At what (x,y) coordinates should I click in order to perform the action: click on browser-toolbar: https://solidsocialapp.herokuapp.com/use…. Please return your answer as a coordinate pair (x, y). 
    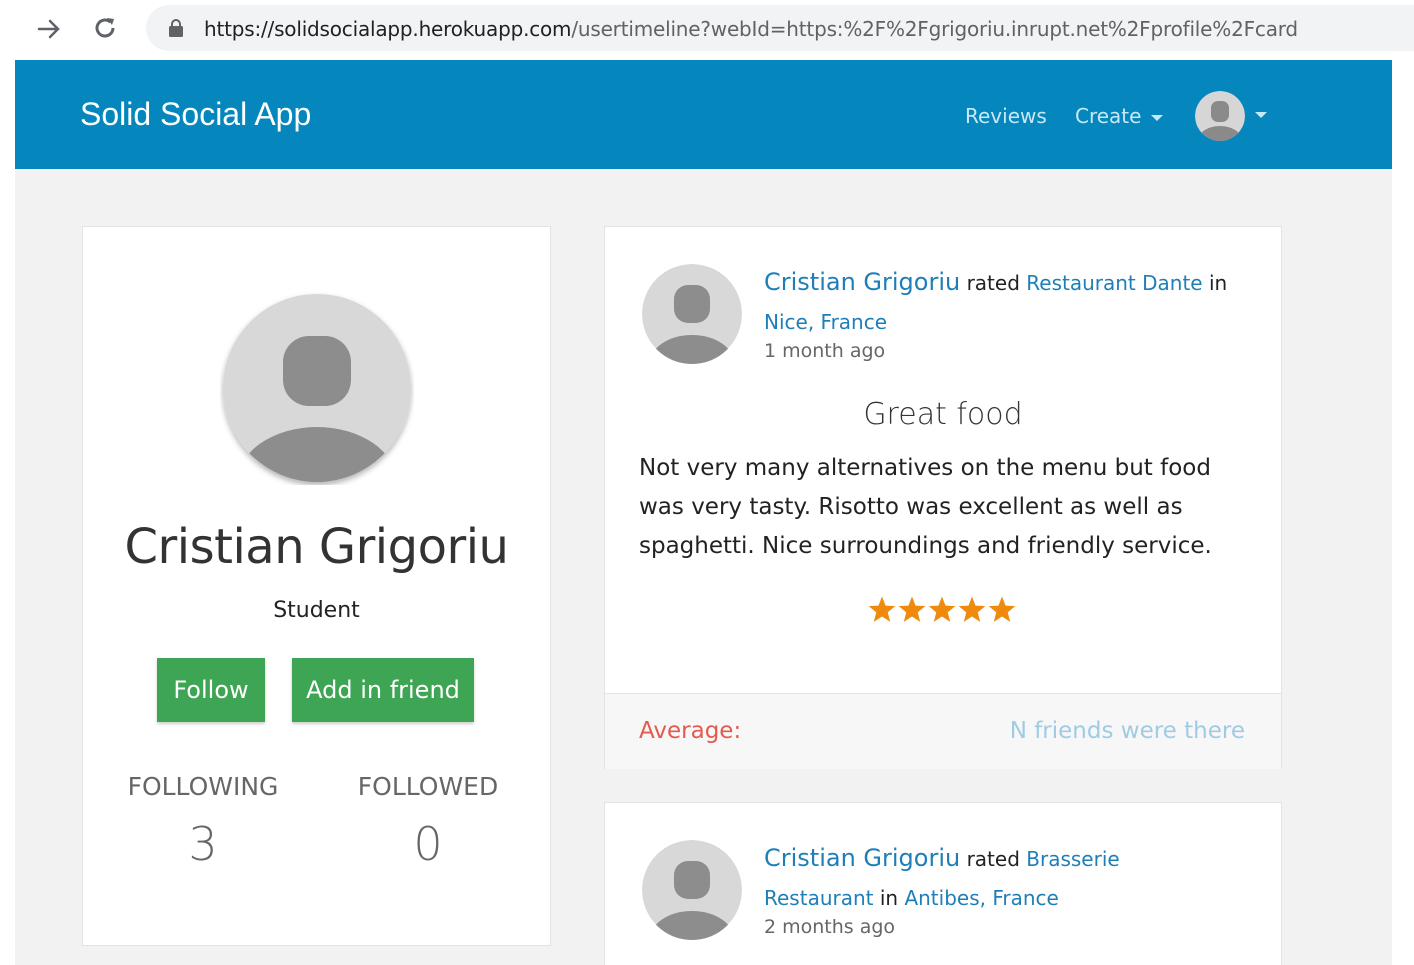
    Looking at the image, I should click on (707, 29).